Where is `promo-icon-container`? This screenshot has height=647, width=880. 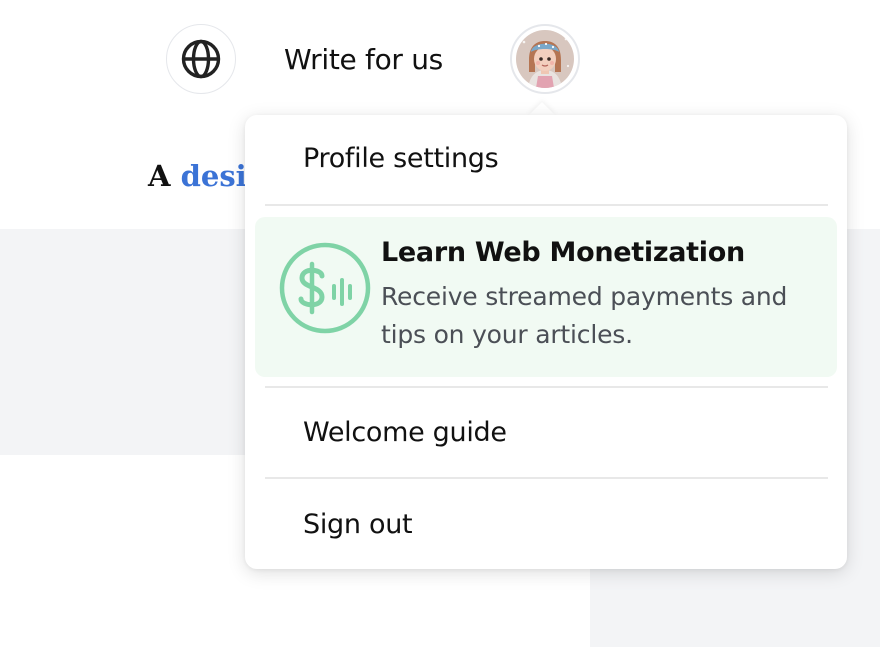
promo-icon-container is located at coordinates (325, 288).